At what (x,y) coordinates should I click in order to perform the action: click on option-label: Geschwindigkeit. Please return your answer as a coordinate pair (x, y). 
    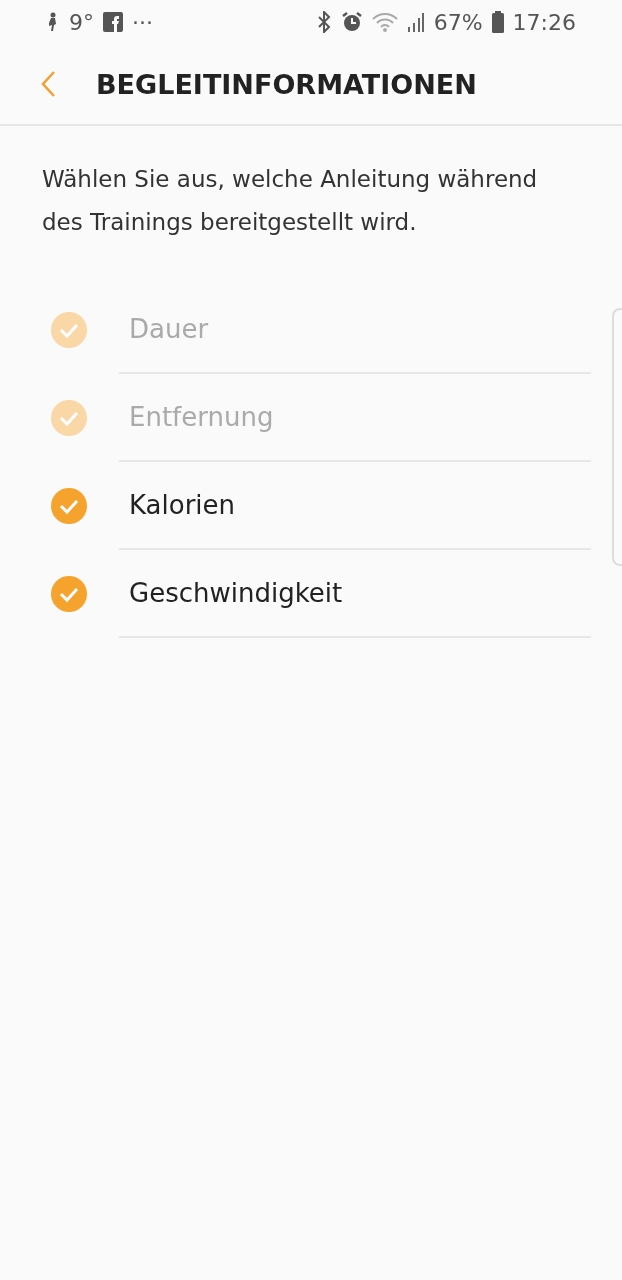
    Looking at the image, I should click on (235, 593).